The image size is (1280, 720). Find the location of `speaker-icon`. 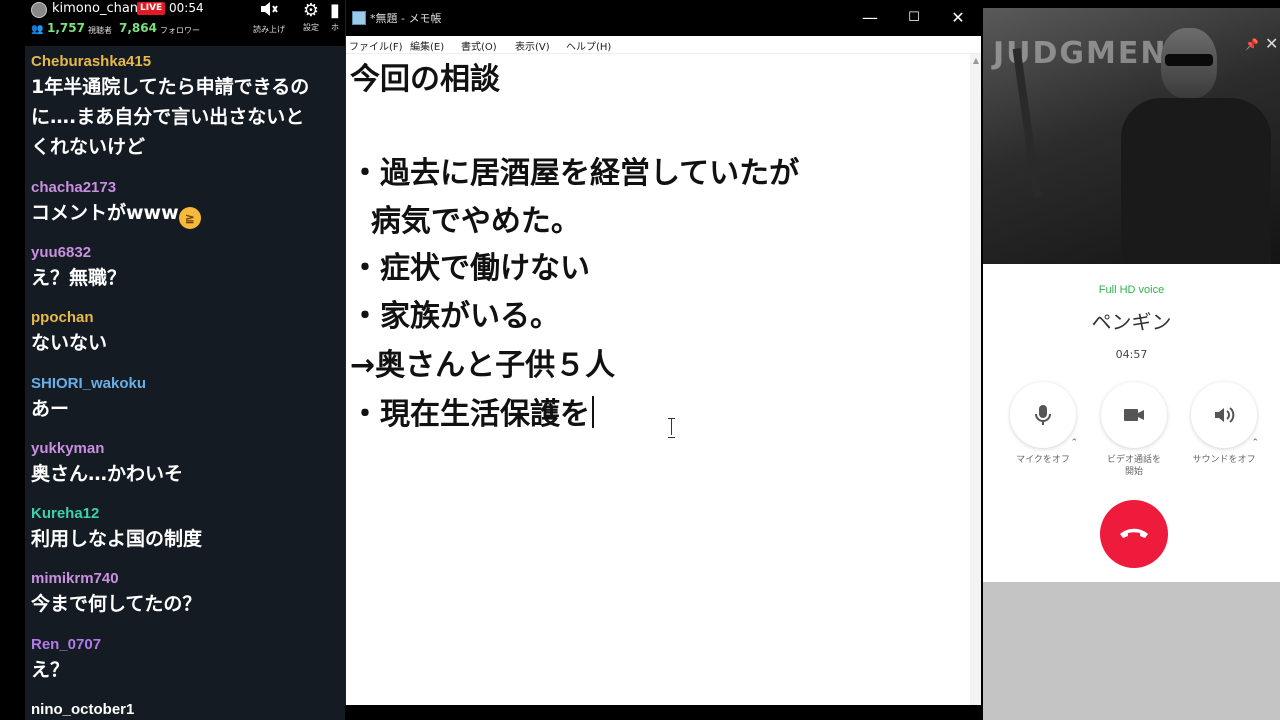

speaker-icon is located at coordinates (1225, 415).